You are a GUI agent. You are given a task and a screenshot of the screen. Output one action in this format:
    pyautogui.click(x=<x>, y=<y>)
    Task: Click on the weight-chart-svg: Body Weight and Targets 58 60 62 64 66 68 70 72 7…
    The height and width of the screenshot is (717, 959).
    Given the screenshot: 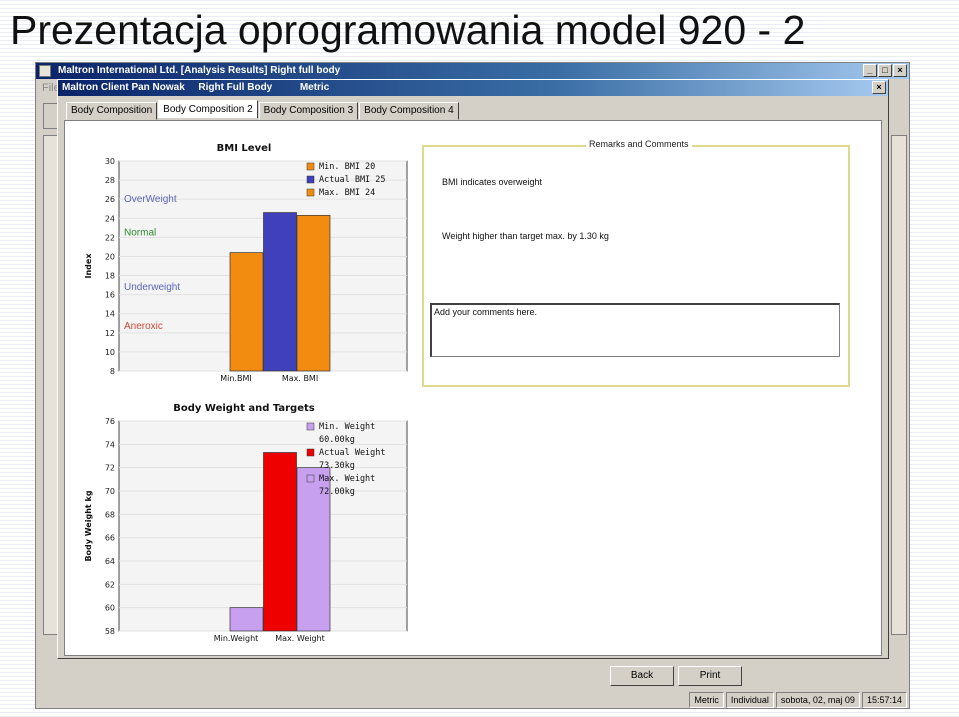 What is the action you would take?
    pyautogui.click(x=246, y=523)
    